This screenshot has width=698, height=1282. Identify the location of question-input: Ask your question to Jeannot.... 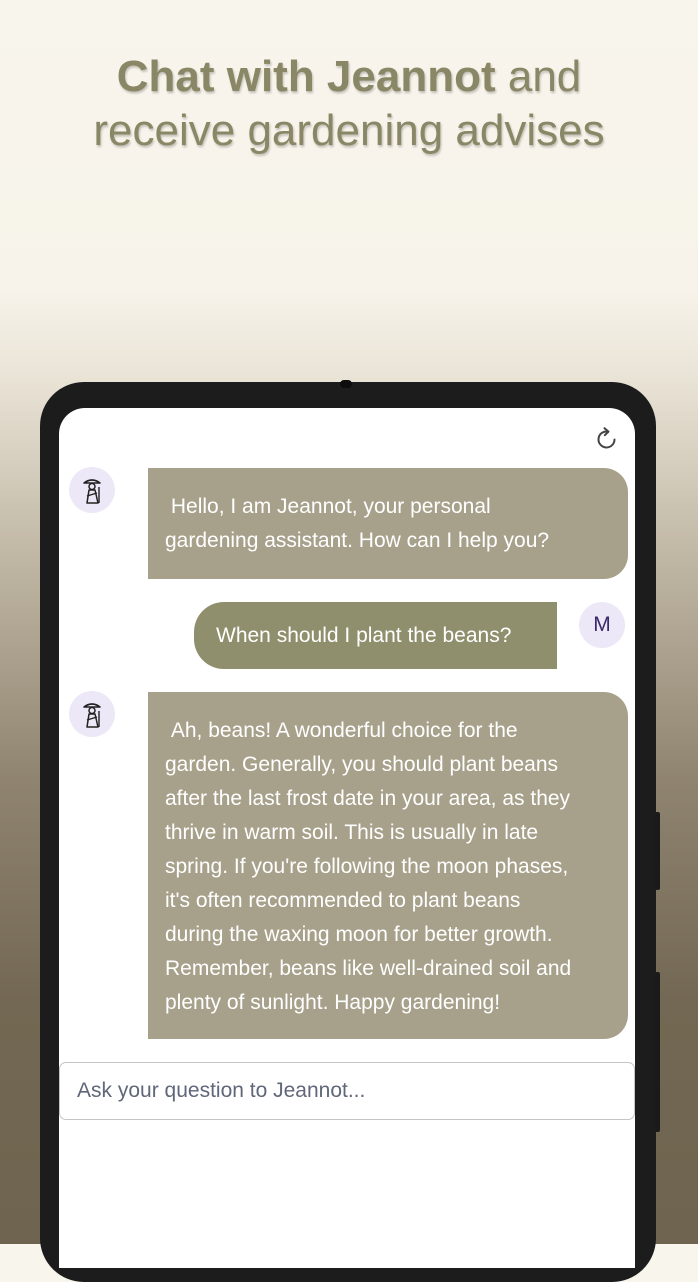
(347, 1091).